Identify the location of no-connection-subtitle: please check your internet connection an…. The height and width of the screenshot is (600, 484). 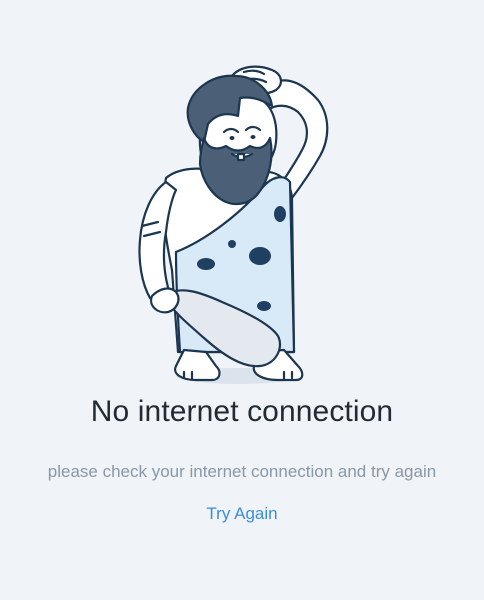
(242, 471).